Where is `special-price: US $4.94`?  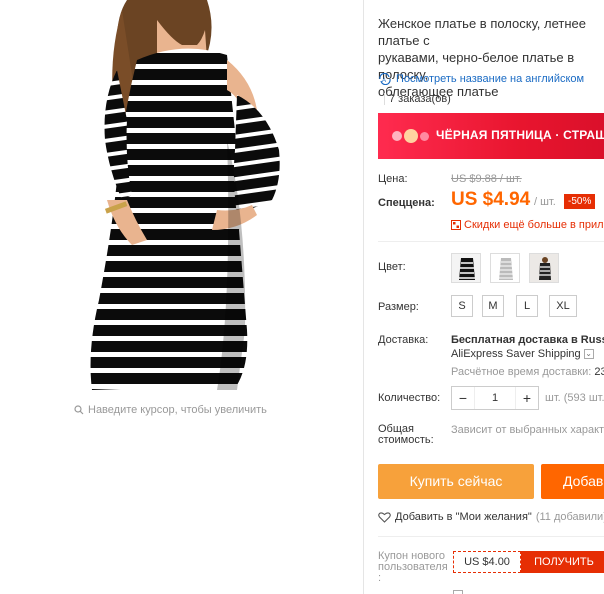 special-price: US $4.94 is located at coordinates (491, 199).